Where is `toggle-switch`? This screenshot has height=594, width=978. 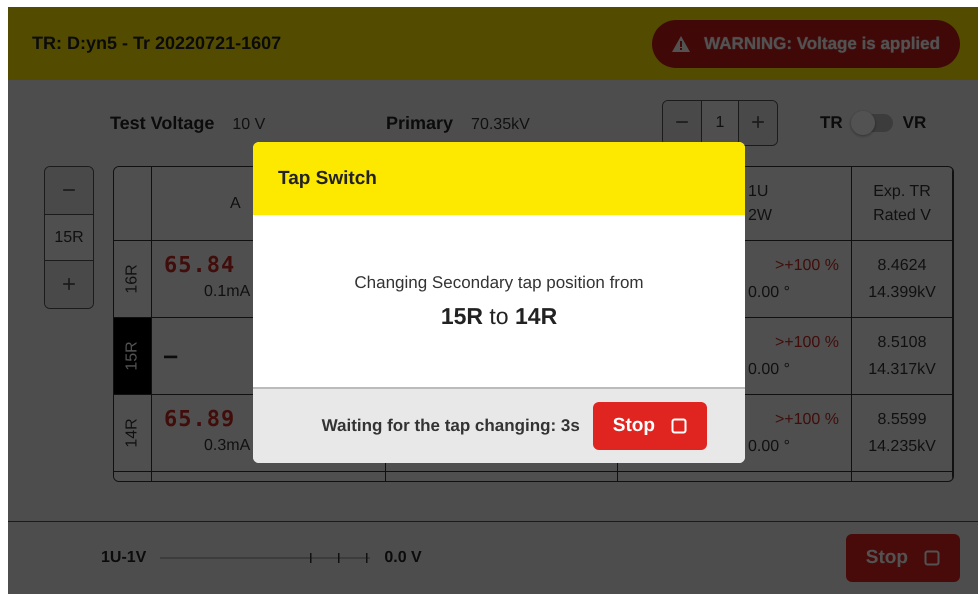 toggle-switch is located at coordinates (872, 123).